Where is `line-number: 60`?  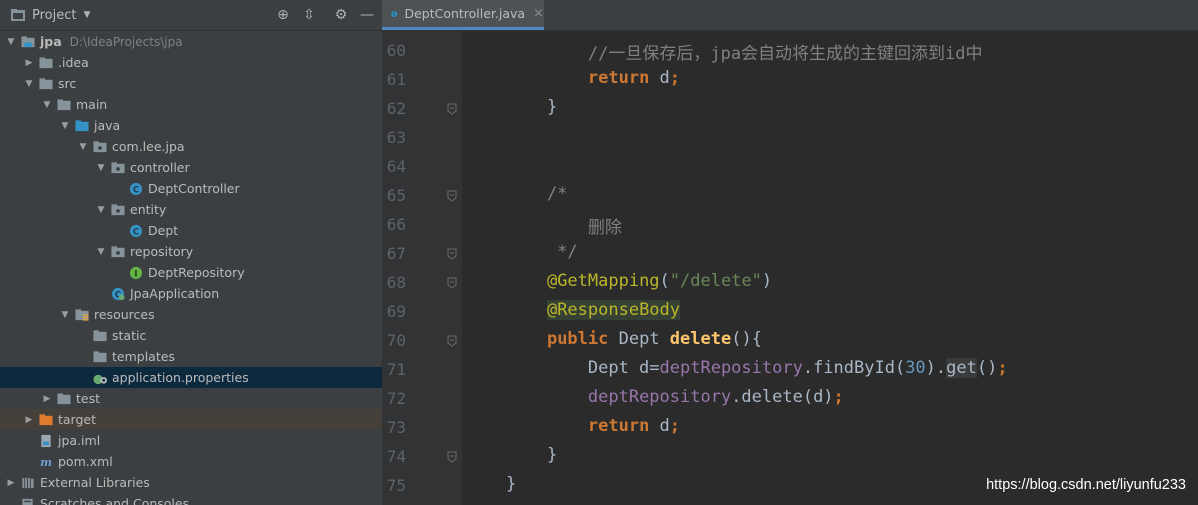
line-number: 60 is located at coordinates (396, 50).